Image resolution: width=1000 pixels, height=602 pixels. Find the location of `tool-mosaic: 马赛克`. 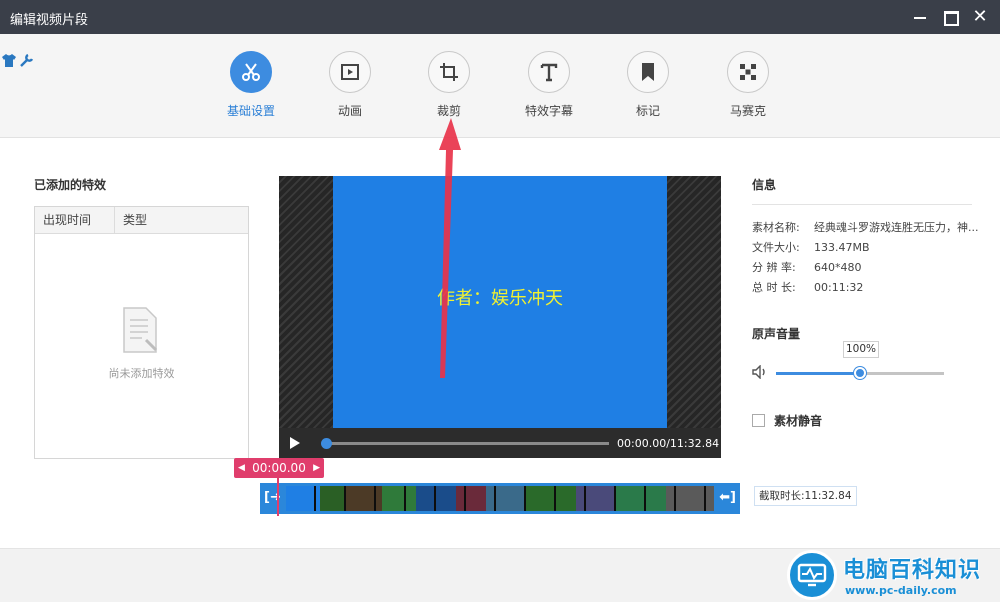

tool-mosaic: 马赛克 is located at coordinates (748, 85).